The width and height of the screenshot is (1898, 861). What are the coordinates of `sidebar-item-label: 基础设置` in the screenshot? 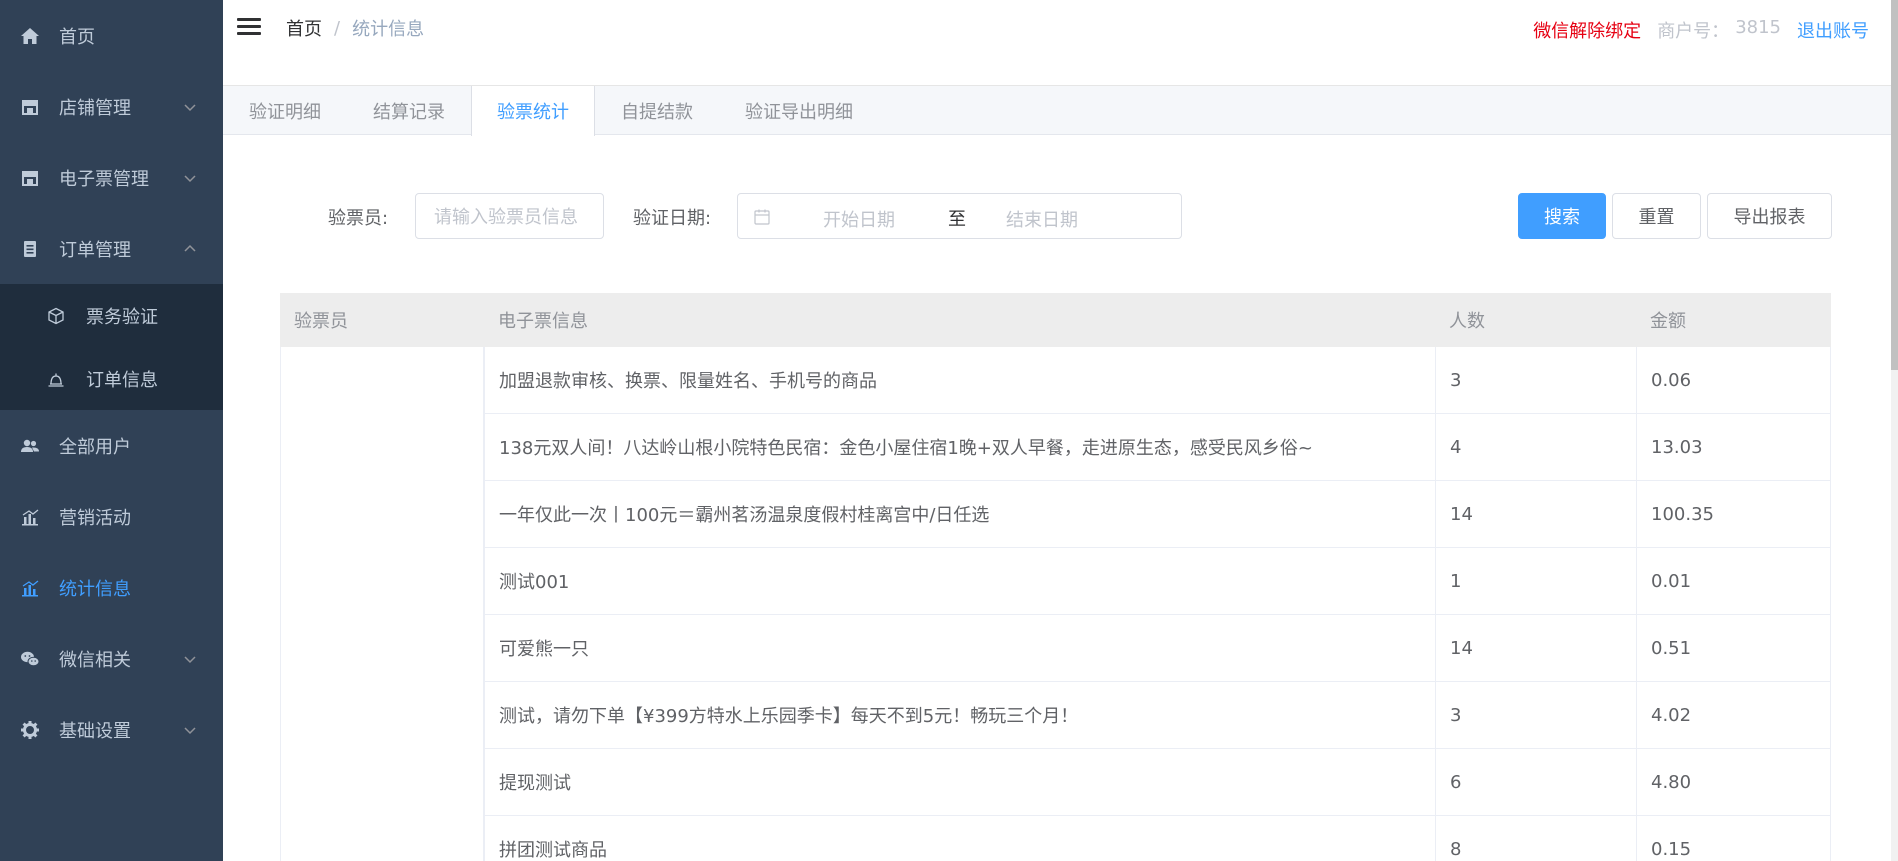 It's located at (95, 731).